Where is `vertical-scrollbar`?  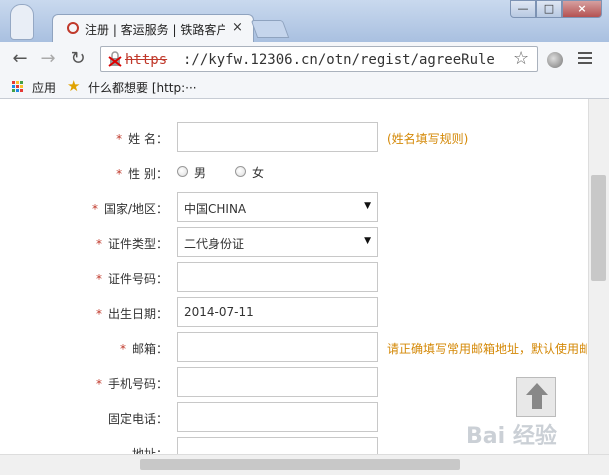 vertical-scrollbar is located at coordinates (598, 276).